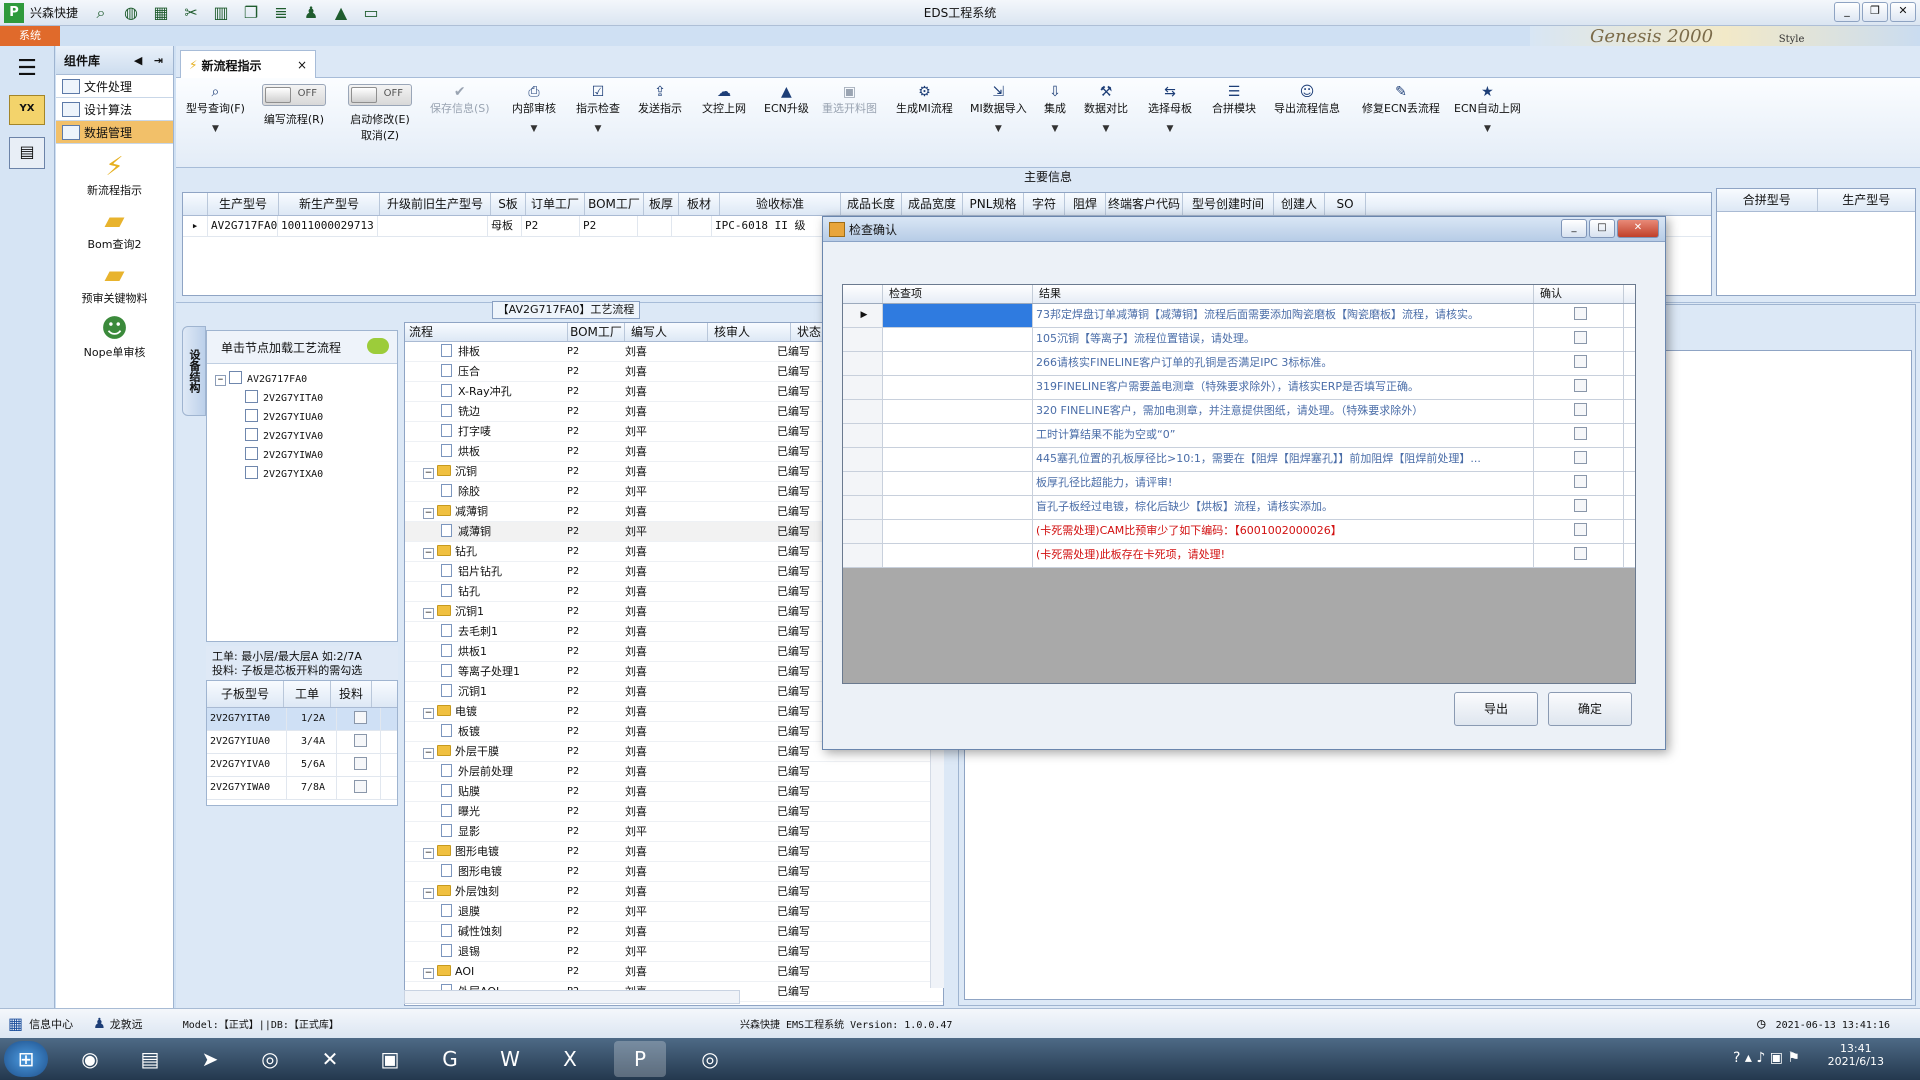 The width and height of the screenshot is (1920, 1080). Describe the element at coordinates (674, 872) in the screenshot. I see `table-row: 图形电镀 P2 刘喜 已编写` at that location.